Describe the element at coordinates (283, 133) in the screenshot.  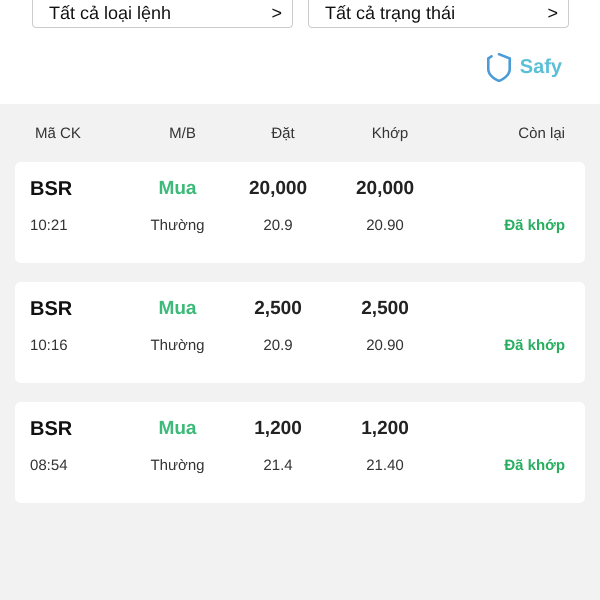
I see `column-header: Đặt` at that location.